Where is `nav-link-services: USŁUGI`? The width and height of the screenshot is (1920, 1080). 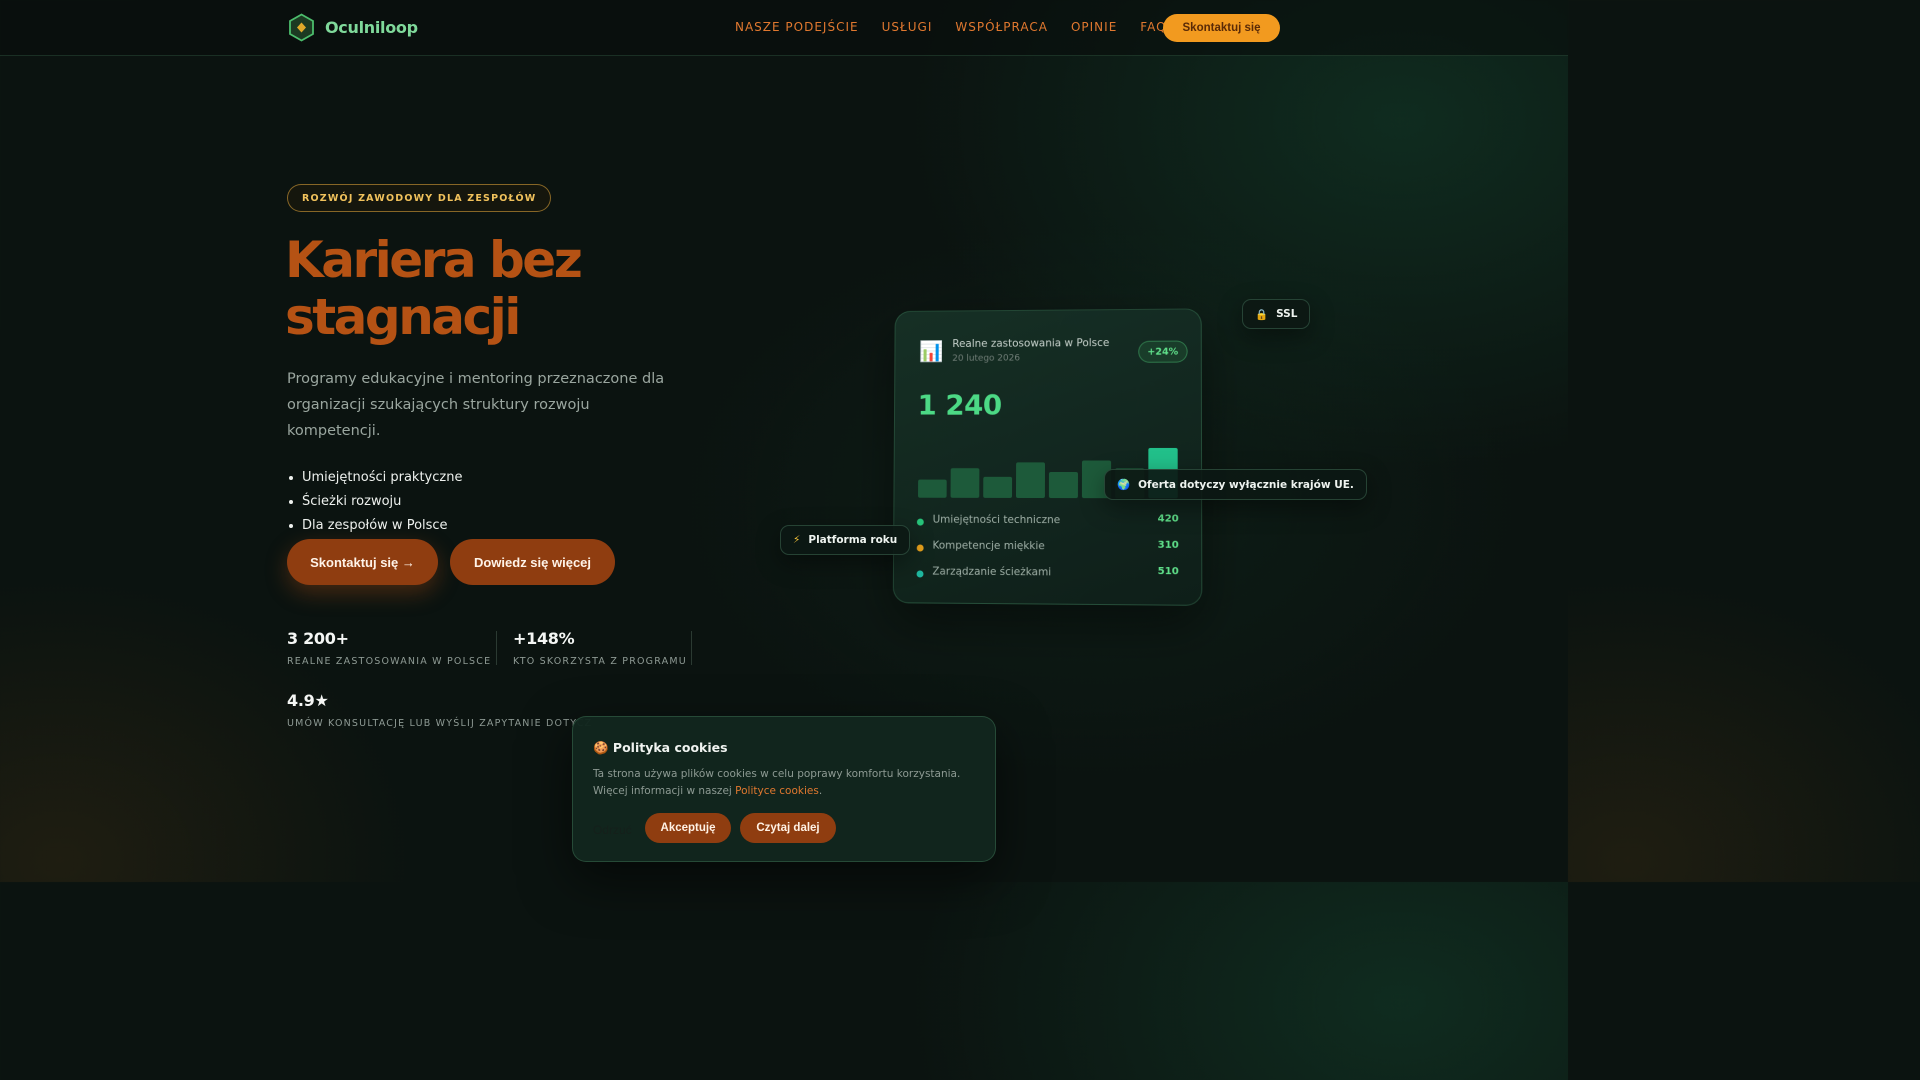
nav-link-services: USŁUGI is located at coordinates (907, 27).